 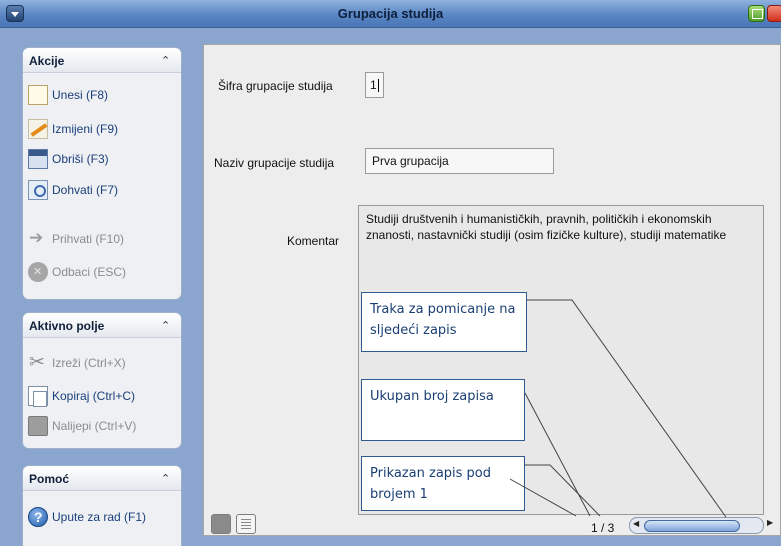 What do you see at coordinates (444, 322) in the screenshot?
I see `callout-scroll-bar: Traka za pomicanje na sljedeći zapis` at bounding box center [444, 322].